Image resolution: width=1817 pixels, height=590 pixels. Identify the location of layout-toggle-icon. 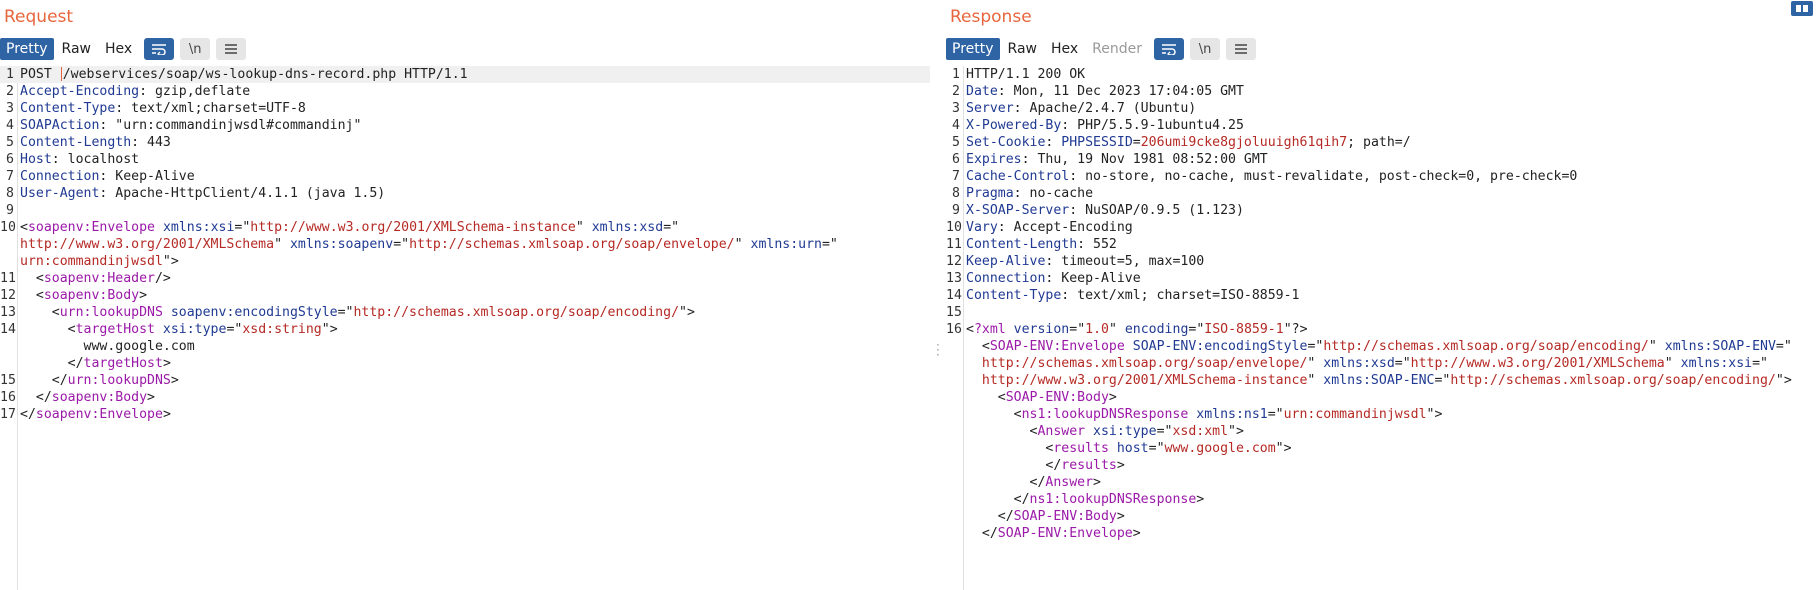
(1802, 8).